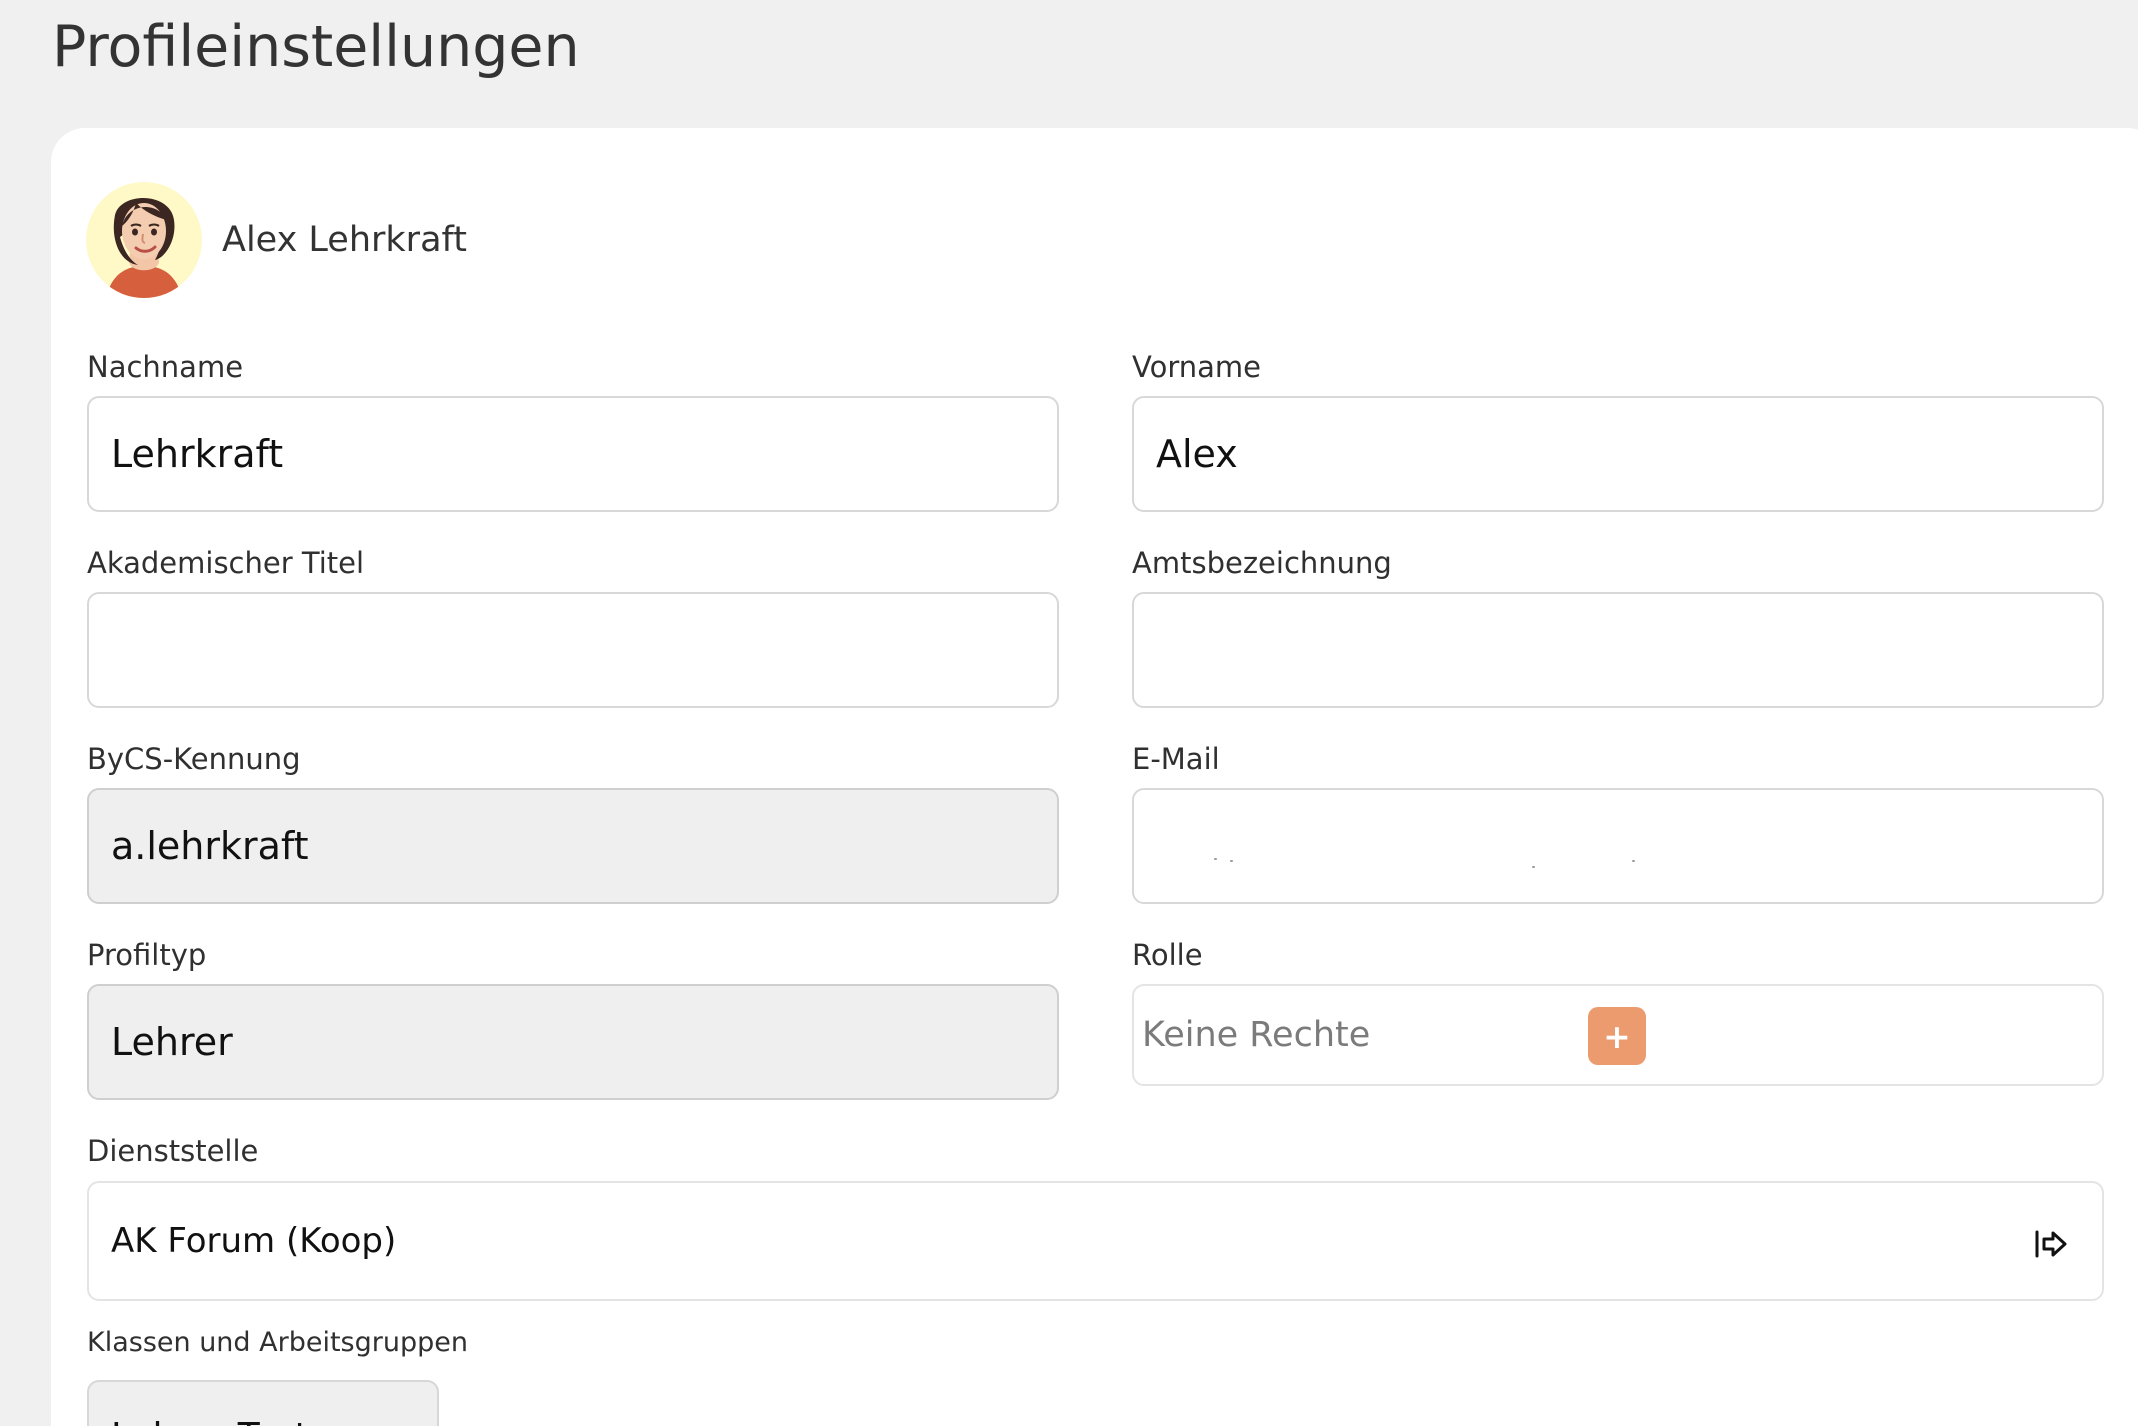 This screenshot has width=2138, height=1426. I want to click on nachname-field, so click(573, 454).